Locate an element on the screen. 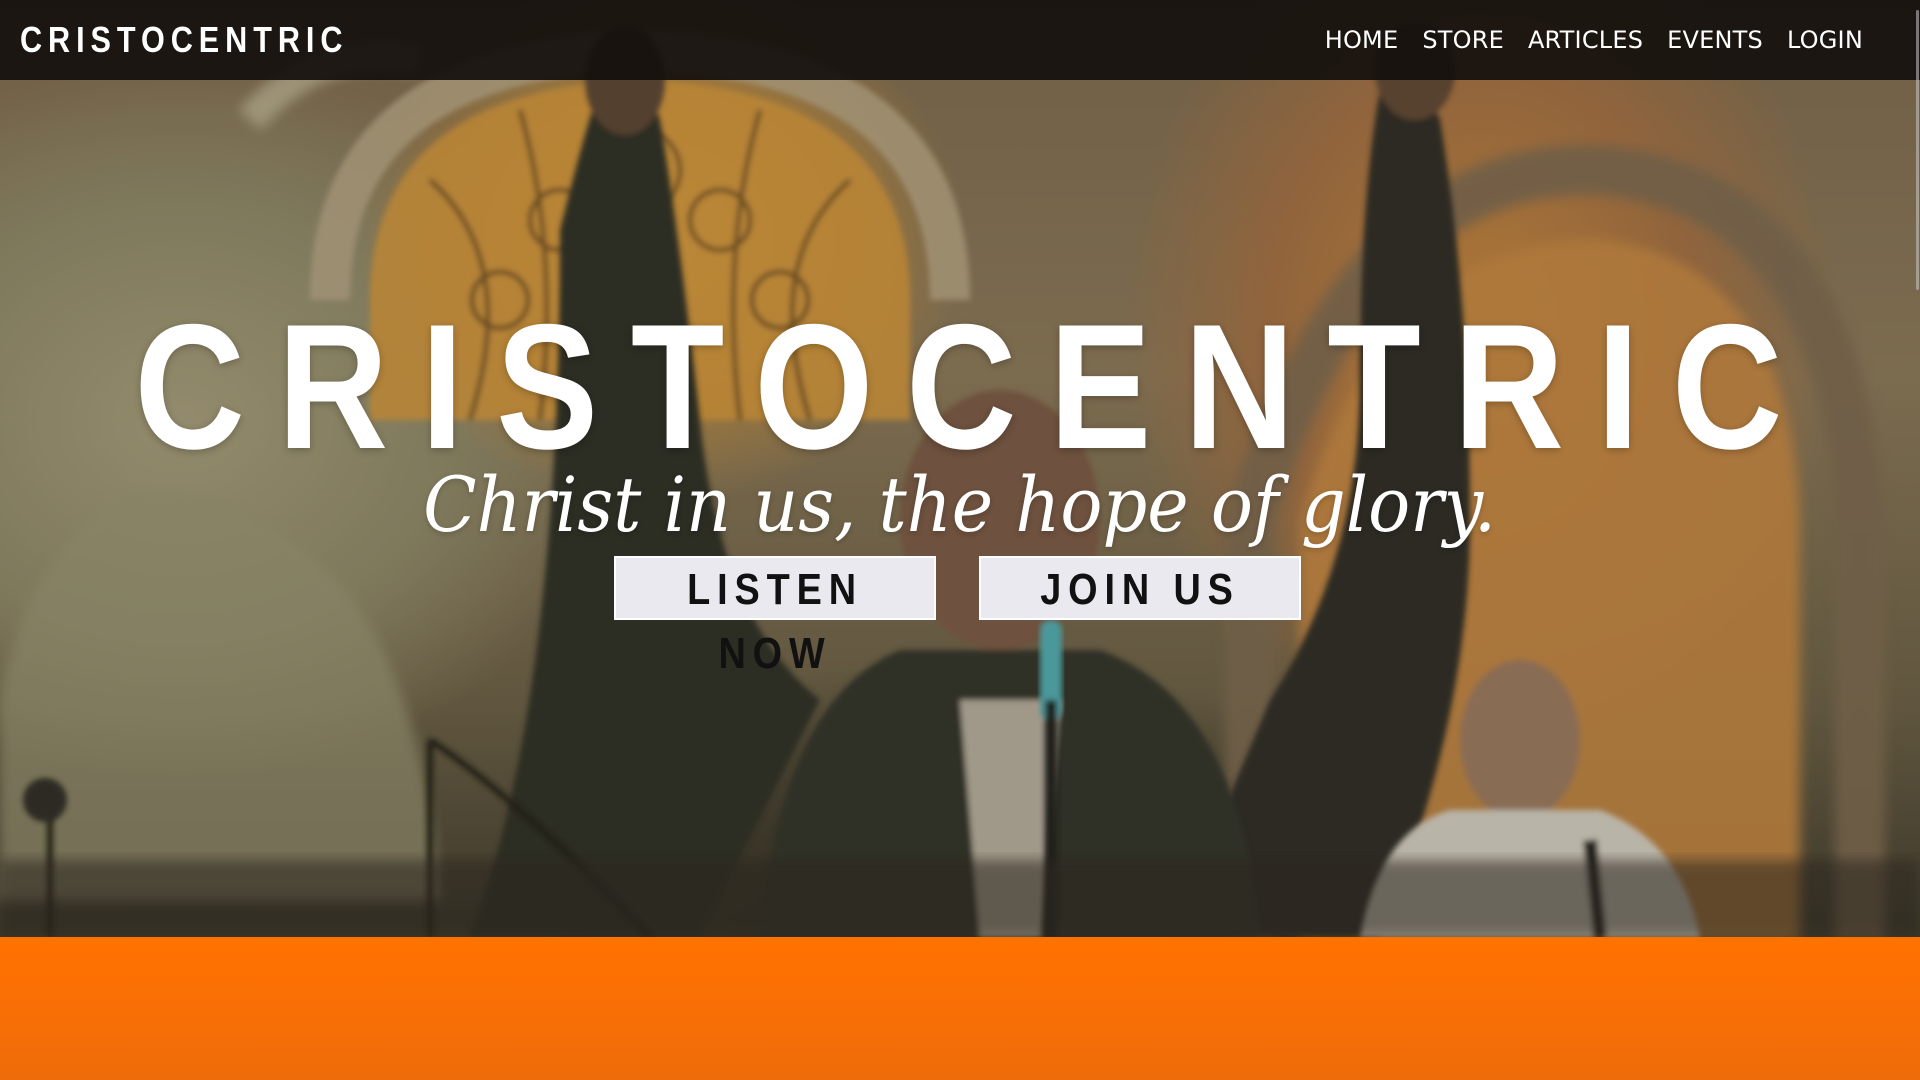 This screenshot has width=1920, height=1080. hero-button-group: LISTEN NOW JOIN US is located at coordinates (960, 617).